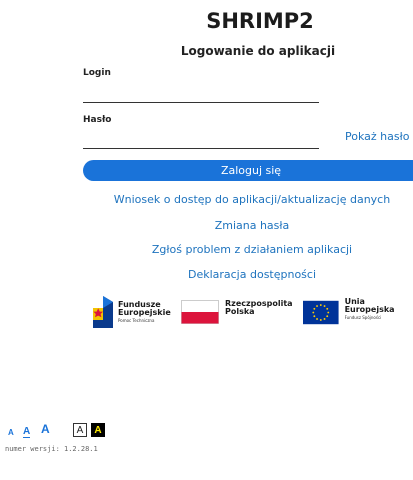 This screenshot has height=480, width=413. I want to click on show-password-link: Pokaż hasło, so click(377, 136).